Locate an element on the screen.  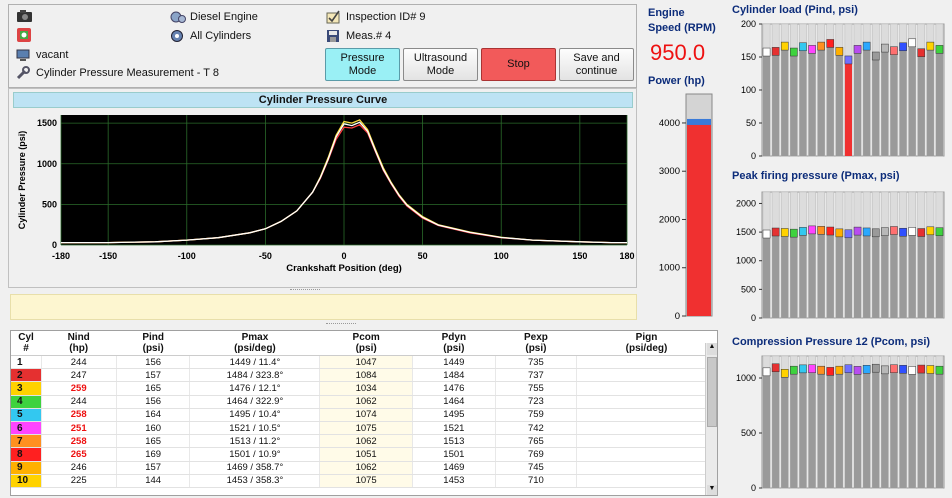
column-header: Pdyn (psi) is located at coordinates (454, 343).